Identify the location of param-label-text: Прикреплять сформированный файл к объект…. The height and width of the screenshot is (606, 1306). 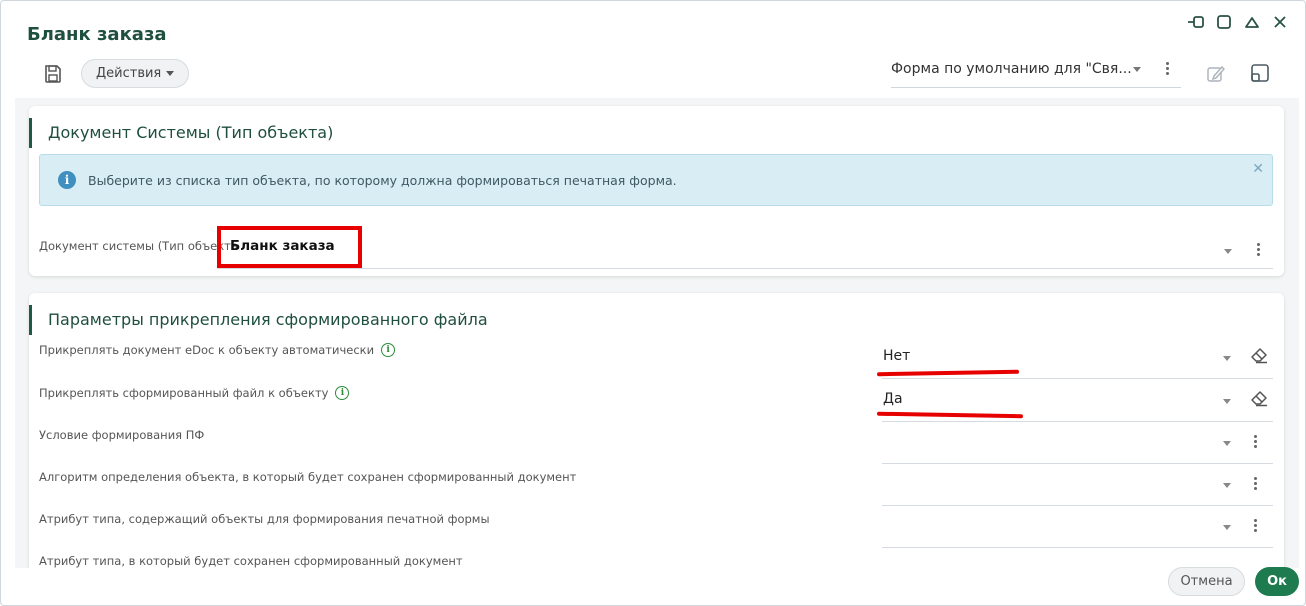
(184, 393).